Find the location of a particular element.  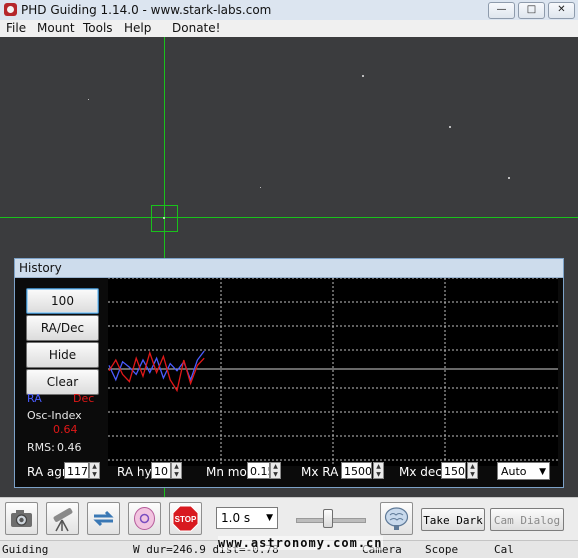

telescope-icon is located at coordinates (63, 520).